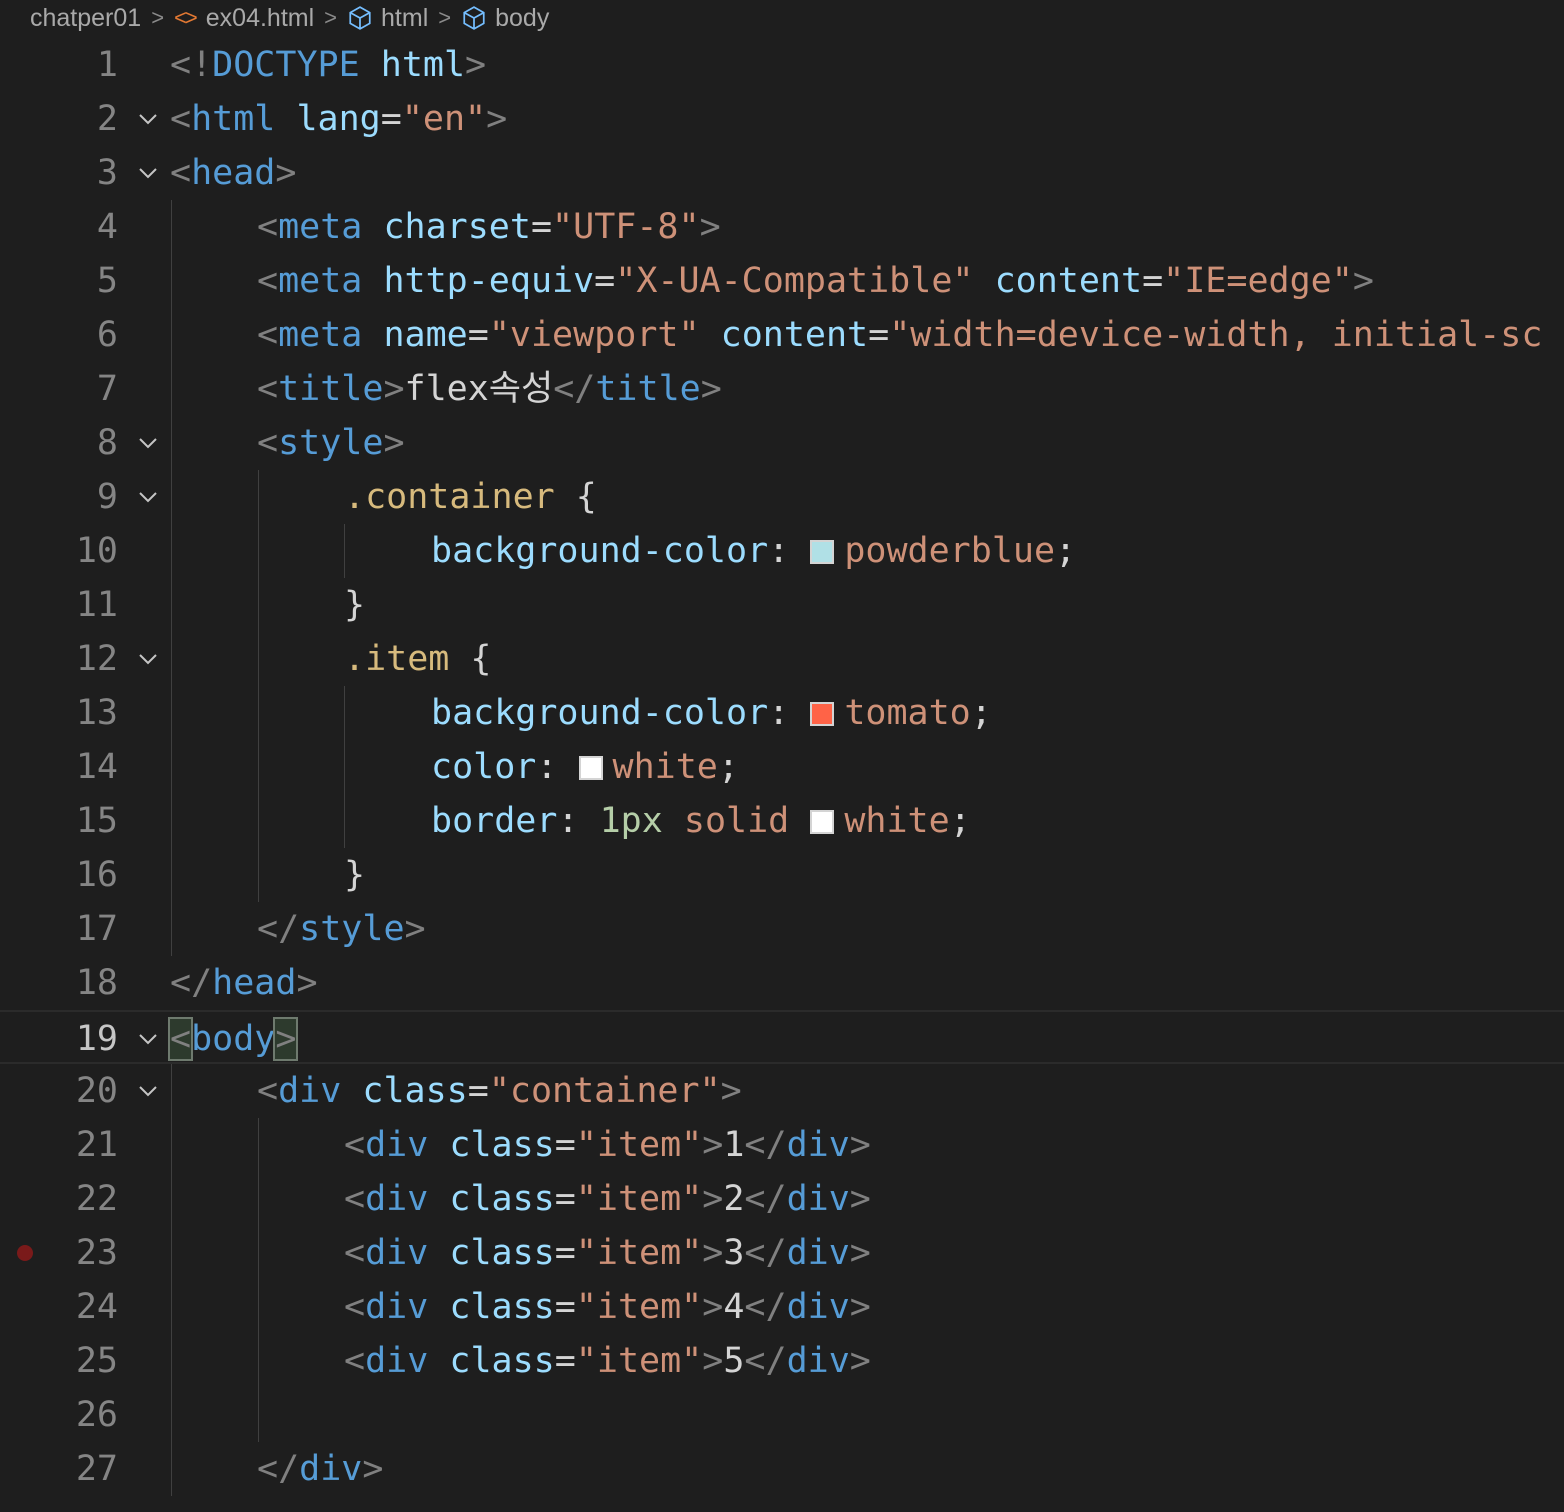 This screenshot has width=1564, height=1512. Describe the element at coordinates (607, 1199) in the screenshot. I see `code-text: <div class="item">2</div>` at that location.